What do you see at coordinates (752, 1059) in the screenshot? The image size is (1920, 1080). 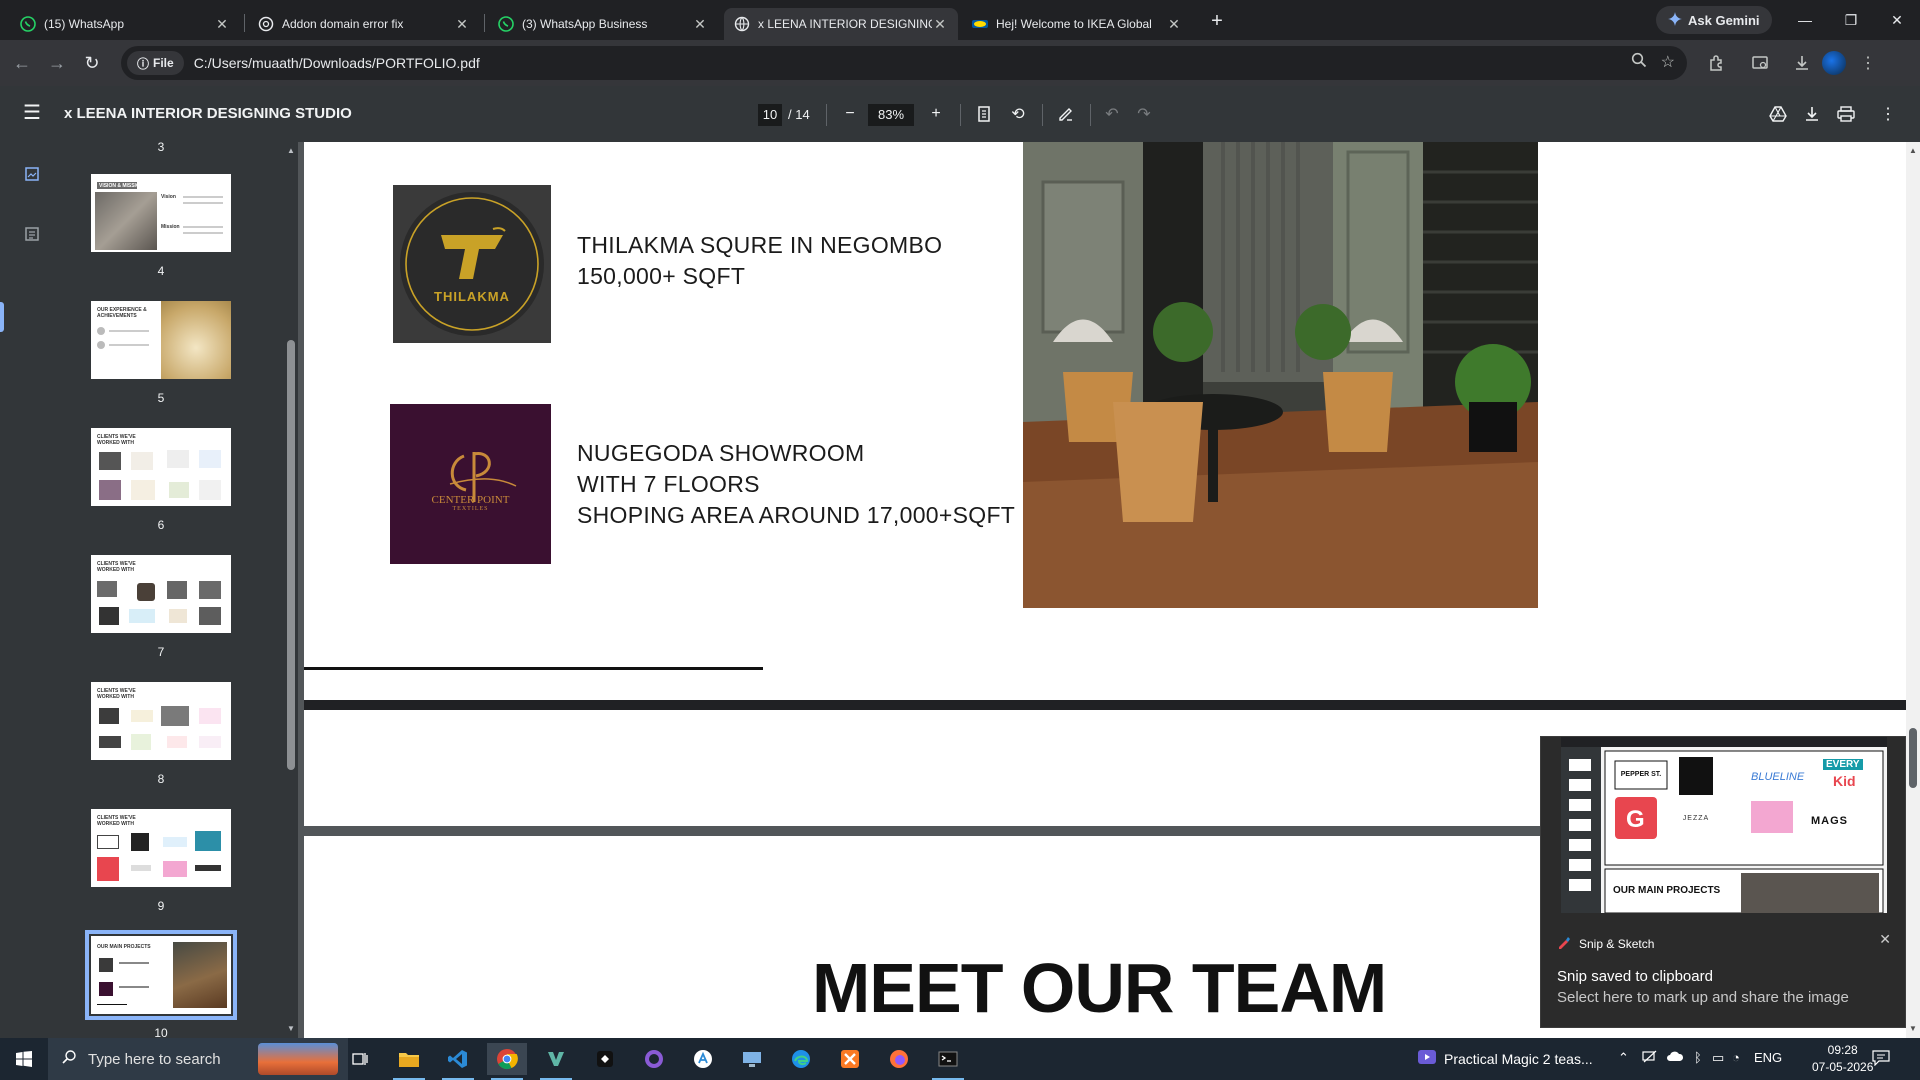 I see `remote-desktop-icon` at bounding box center [752, 1059].